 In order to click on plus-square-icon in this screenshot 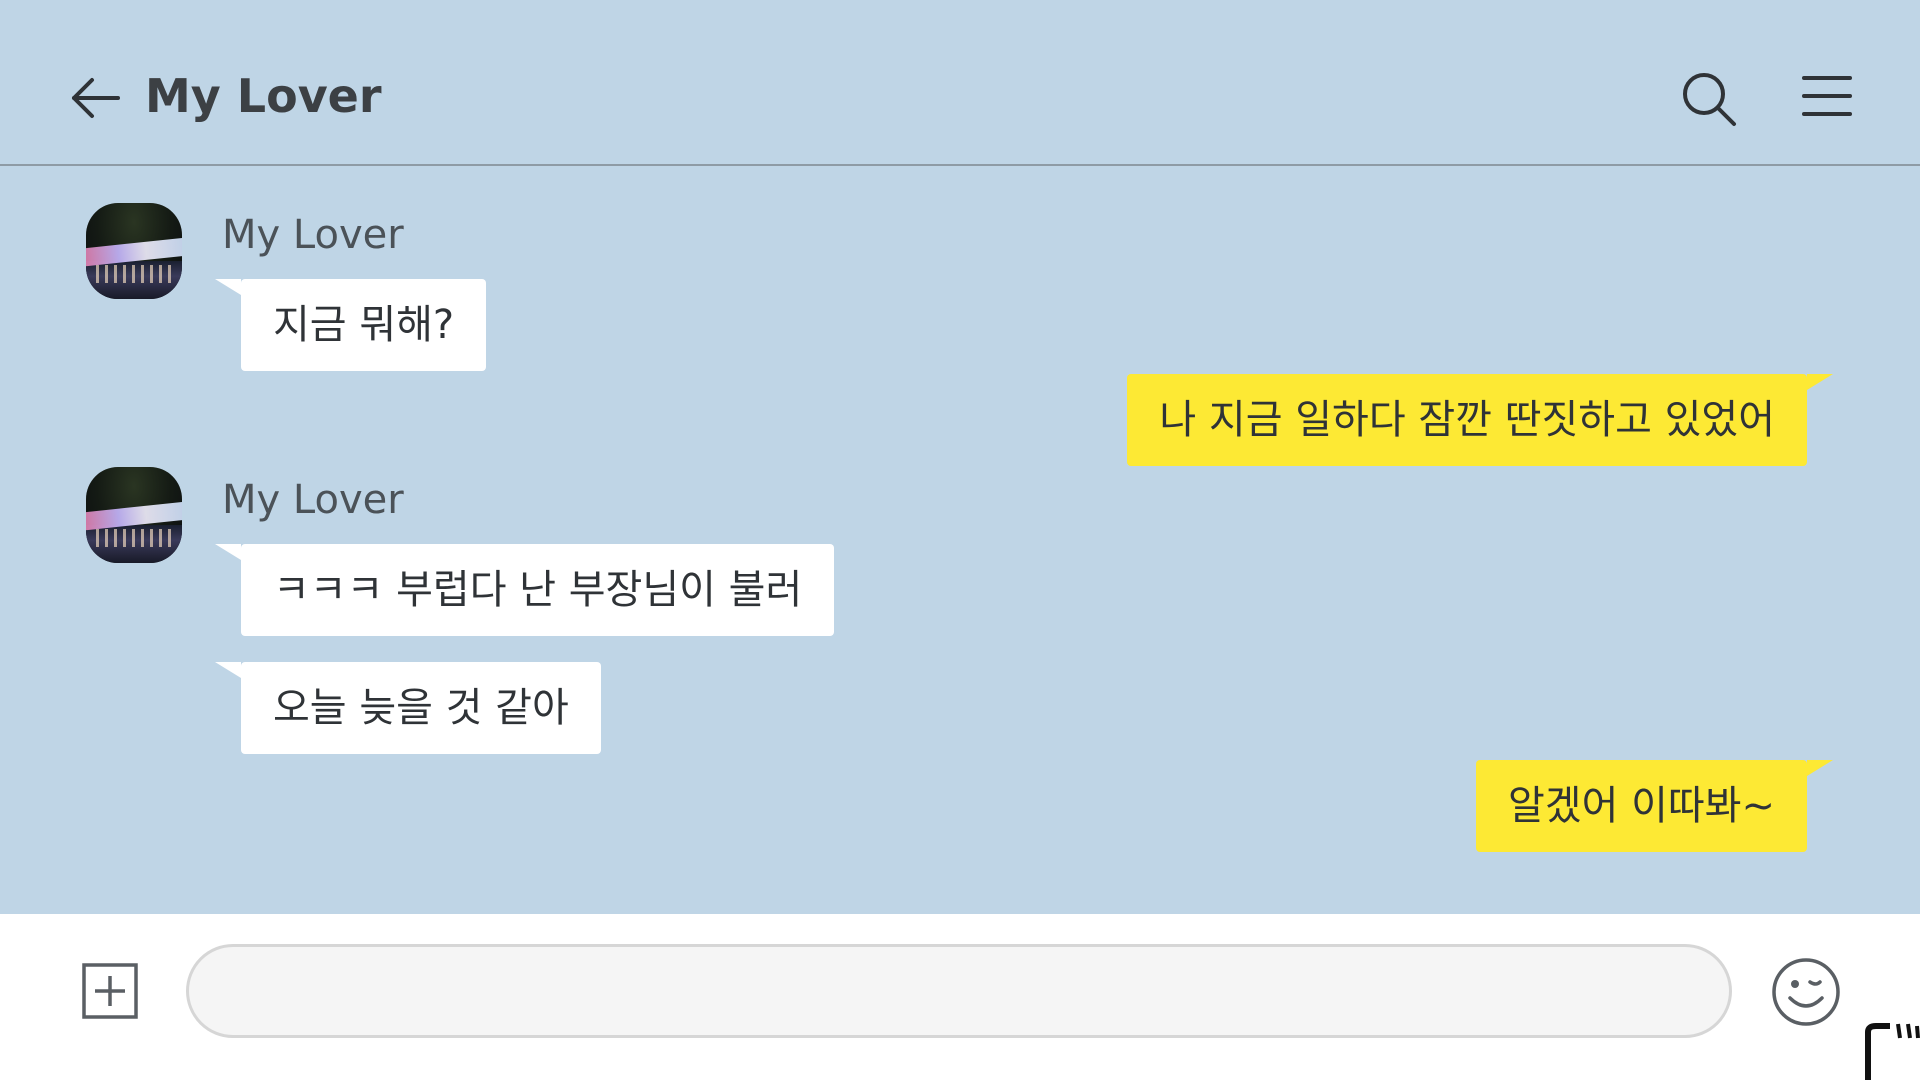, I will do `click(110, 991)`.